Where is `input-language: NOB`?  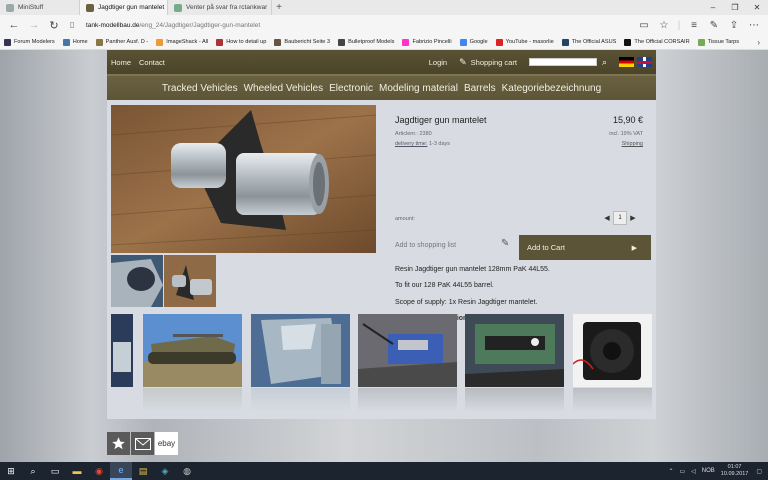 input-language: NOB is located at coordinates (708, 471).